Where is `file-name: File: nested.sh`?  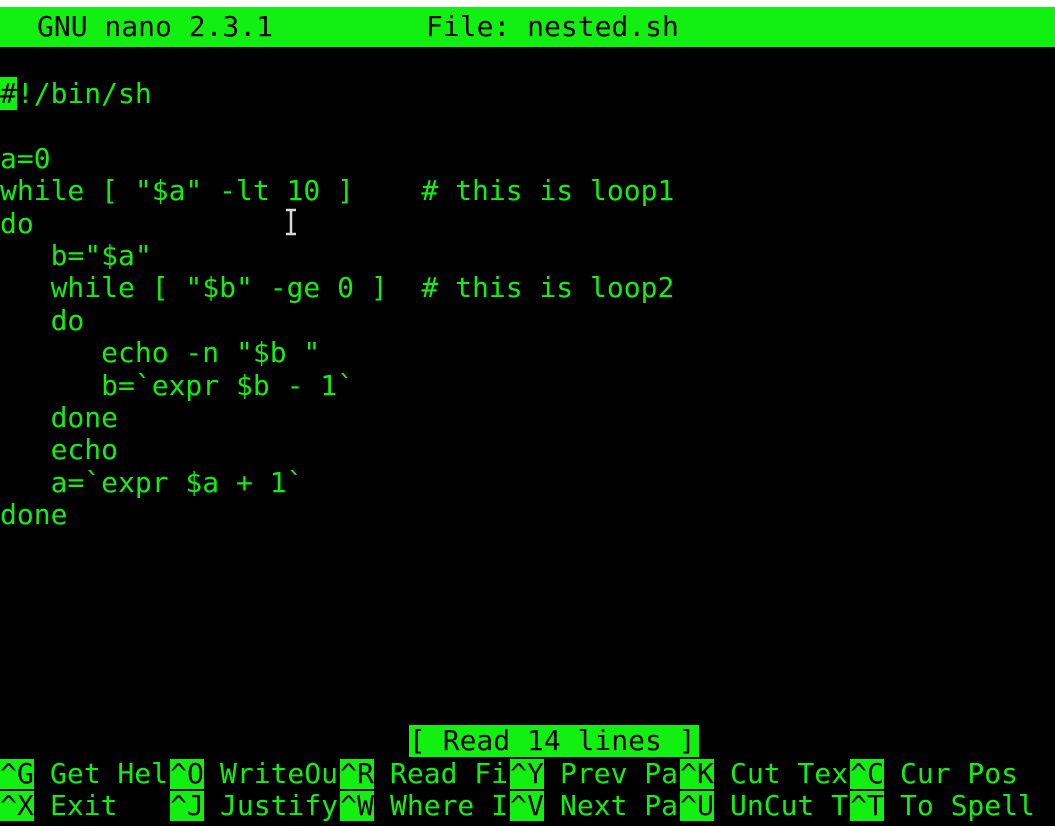
file-name: File: nested.sh is located at coordinates (552, 26).